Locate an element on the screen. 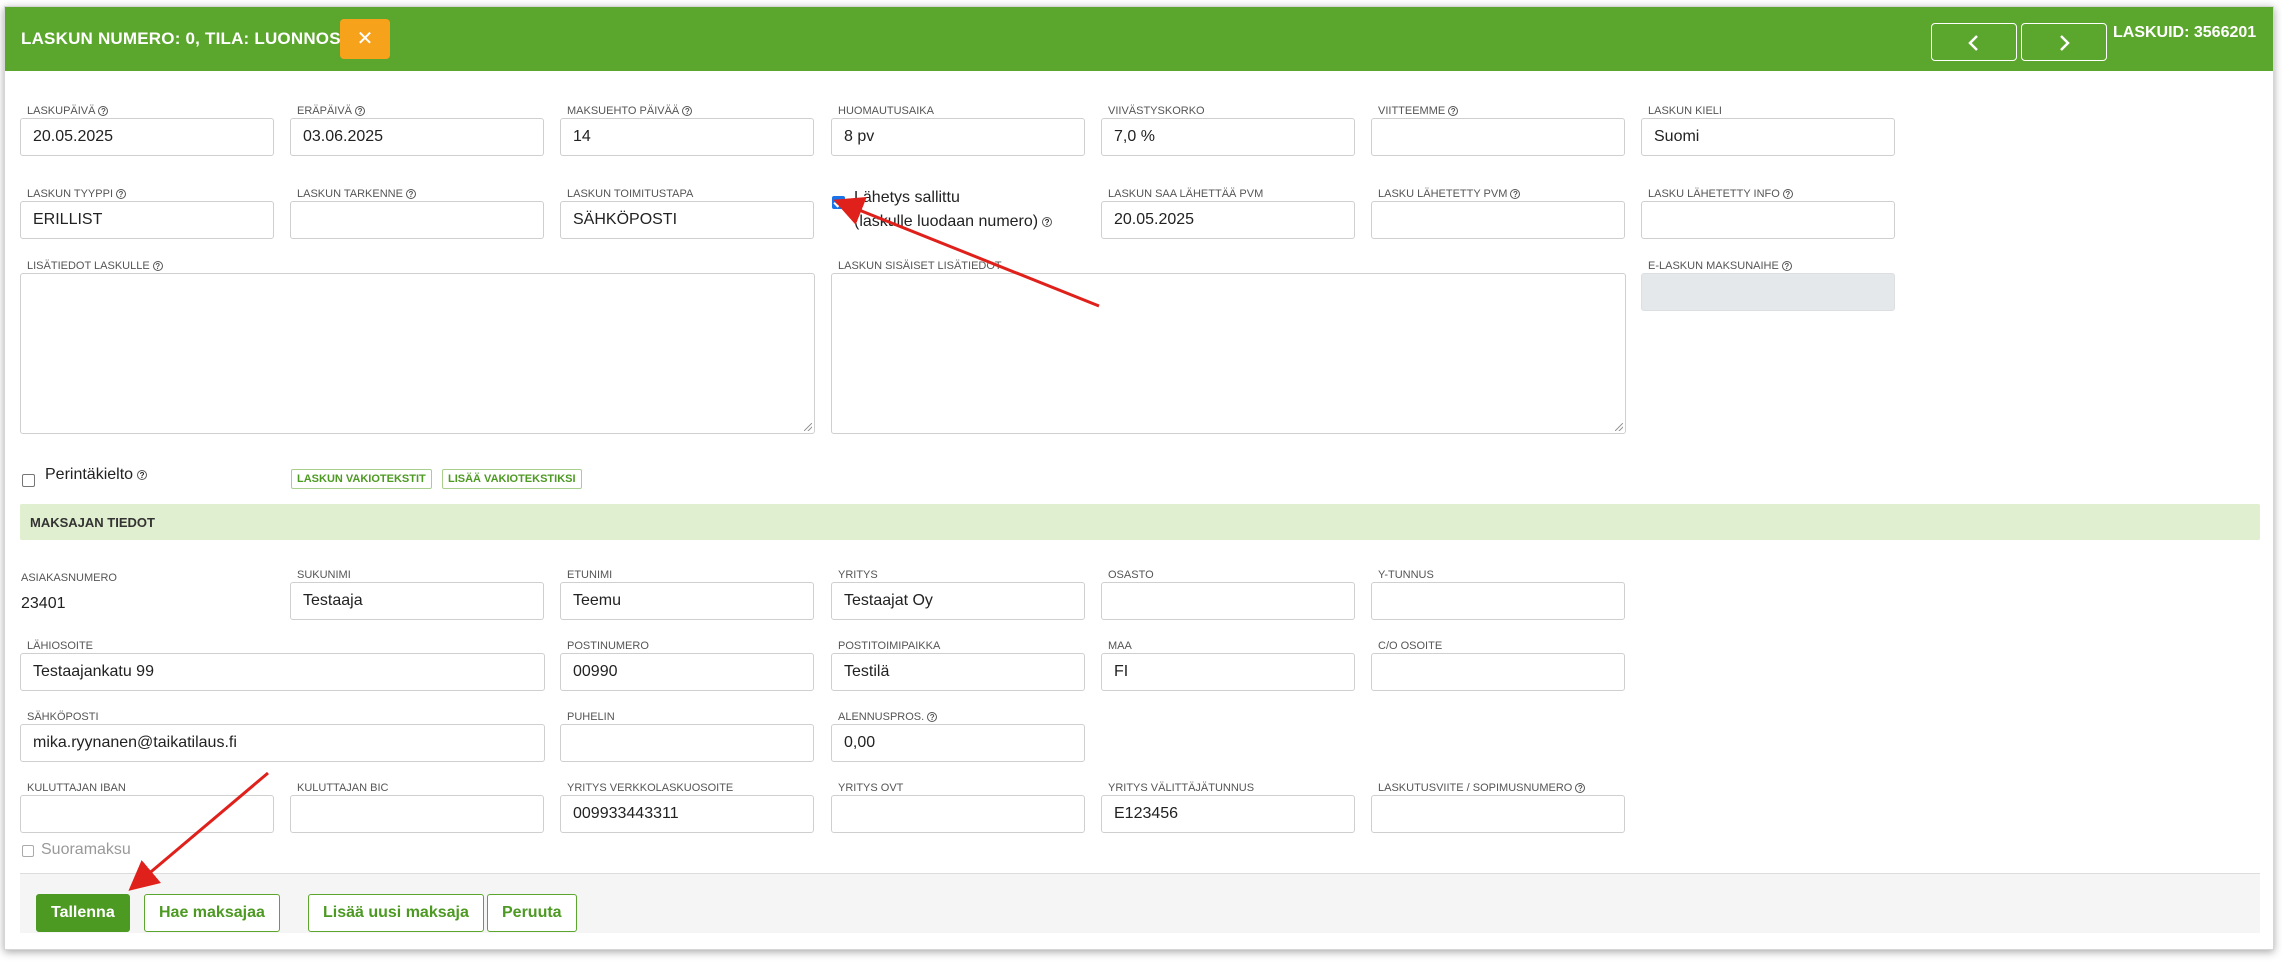 The height and width of the screenshot is (968, 2282). section-title: MAKSAJAN TIEDOT is located at coordinates (92, 522).